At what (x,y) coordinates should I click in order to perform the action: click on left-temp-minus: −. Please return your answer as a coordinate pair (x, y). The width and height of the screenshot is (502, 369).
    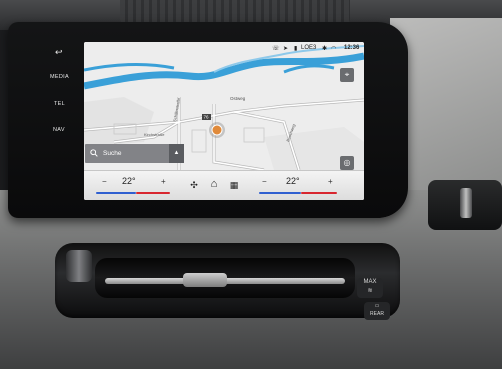
    Looking at the image, I should click on (104, 181).